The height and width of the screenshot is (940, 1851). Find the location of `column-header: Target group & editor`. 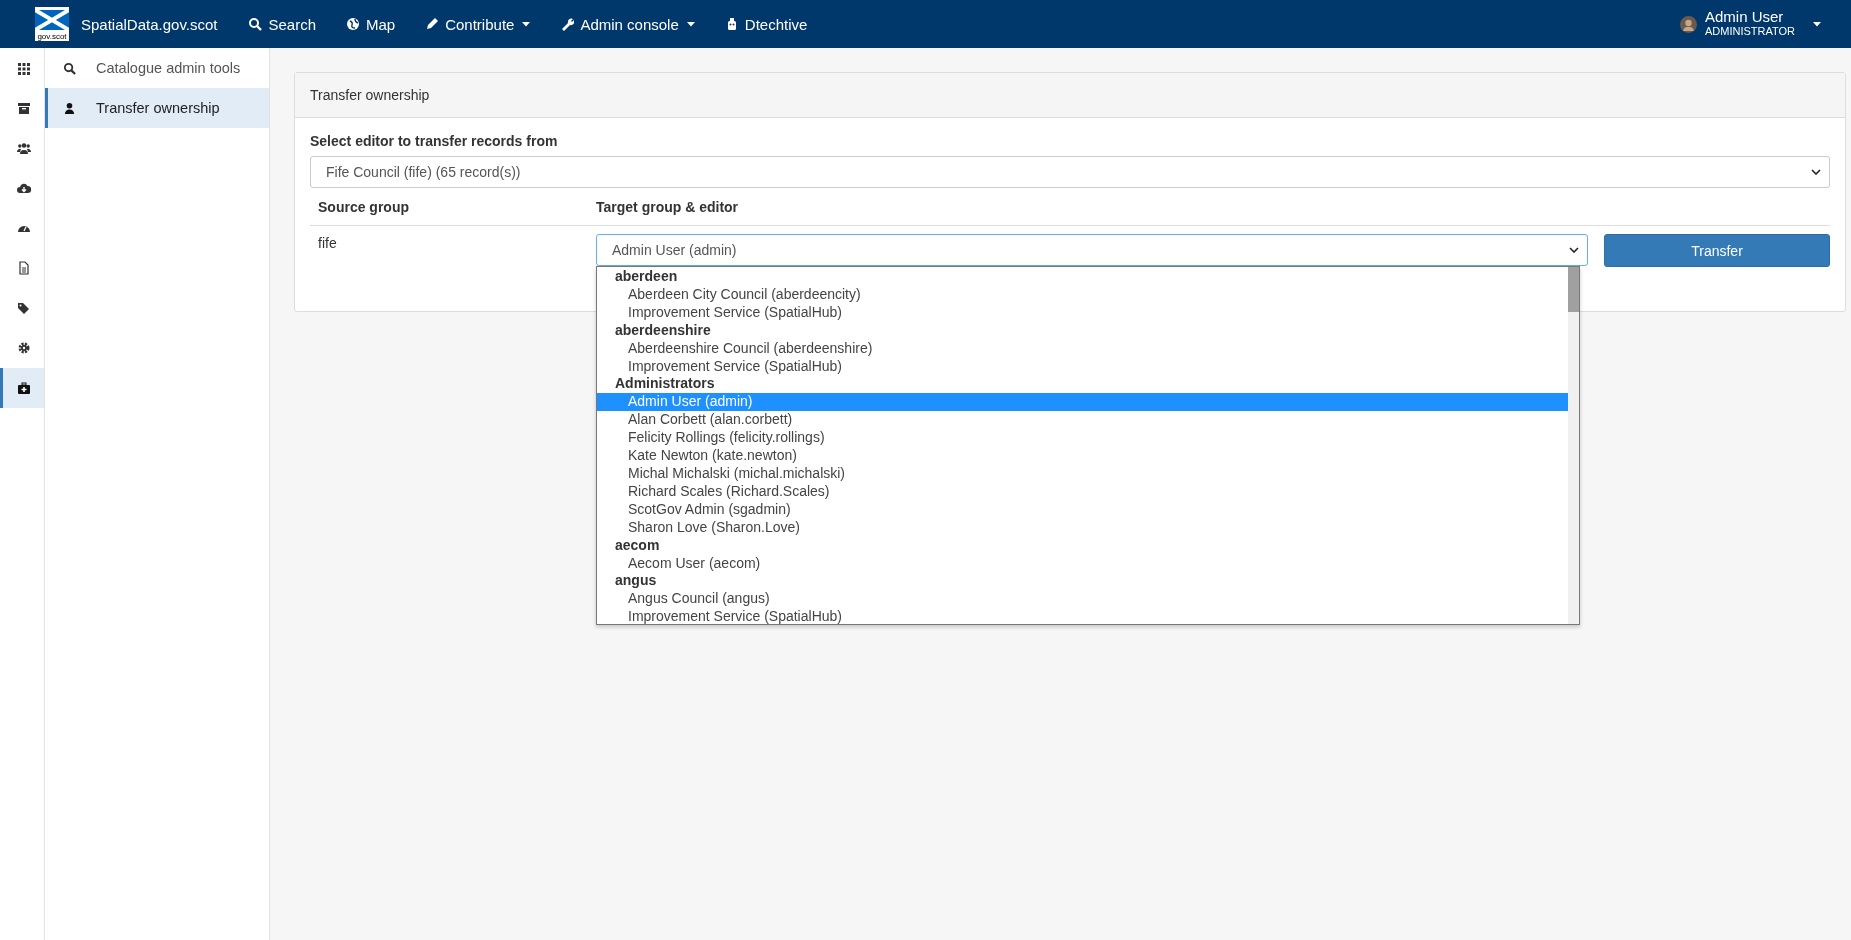

column-header: Target group & editor is located at coordinates (668, 206).